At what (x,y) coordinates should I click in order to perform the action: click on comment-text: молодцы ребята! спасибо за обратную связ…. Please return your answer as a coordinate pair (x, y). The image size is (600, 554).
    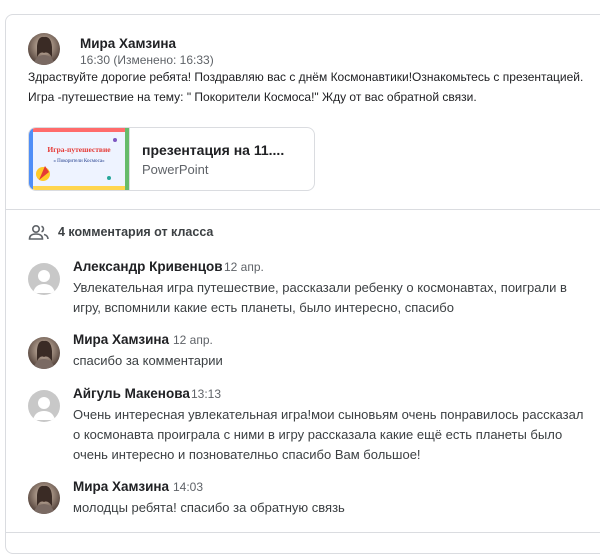
    Looking at the image, I should click on (209, 508).